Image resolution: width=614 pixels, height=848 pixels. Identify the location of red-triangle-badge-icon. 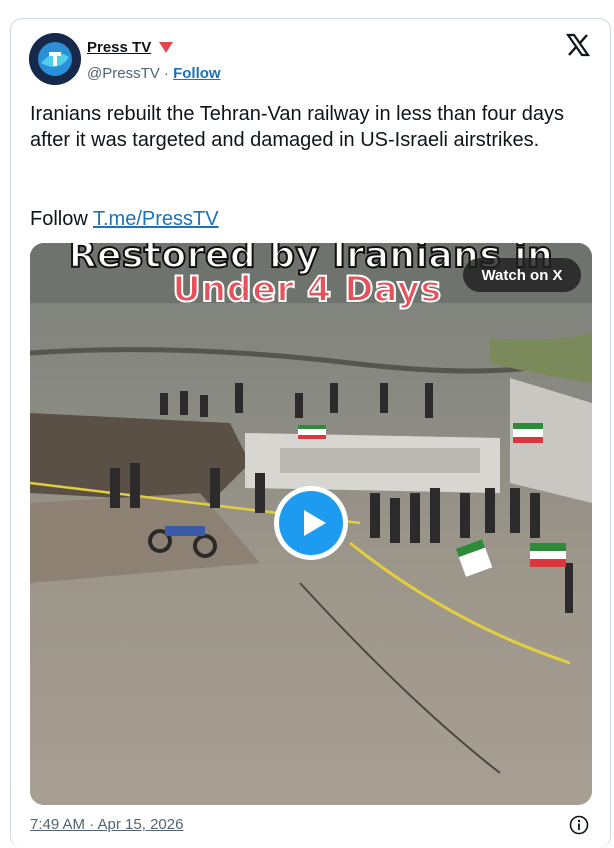
(166, 47).